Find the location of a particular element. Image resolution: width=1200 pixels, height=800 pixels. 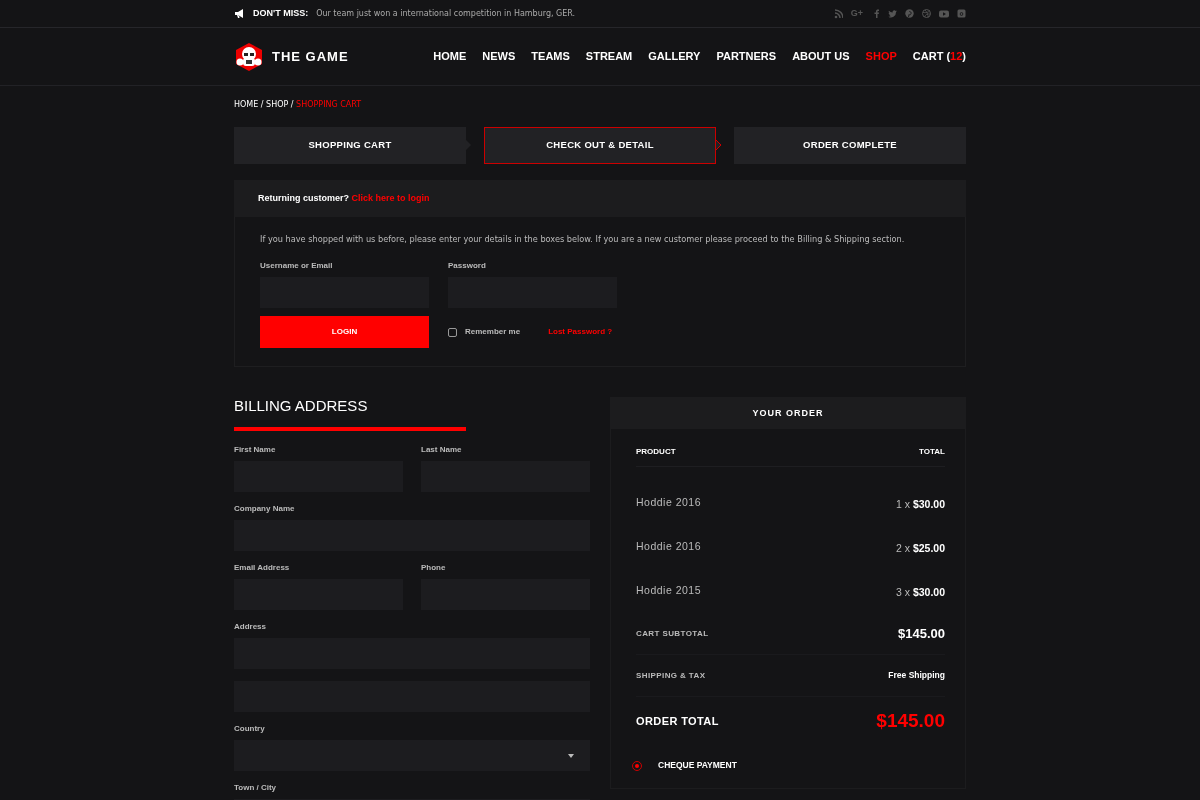

step-tab: CHECK OUT & DETAIL is located at coordinates (600, 145).